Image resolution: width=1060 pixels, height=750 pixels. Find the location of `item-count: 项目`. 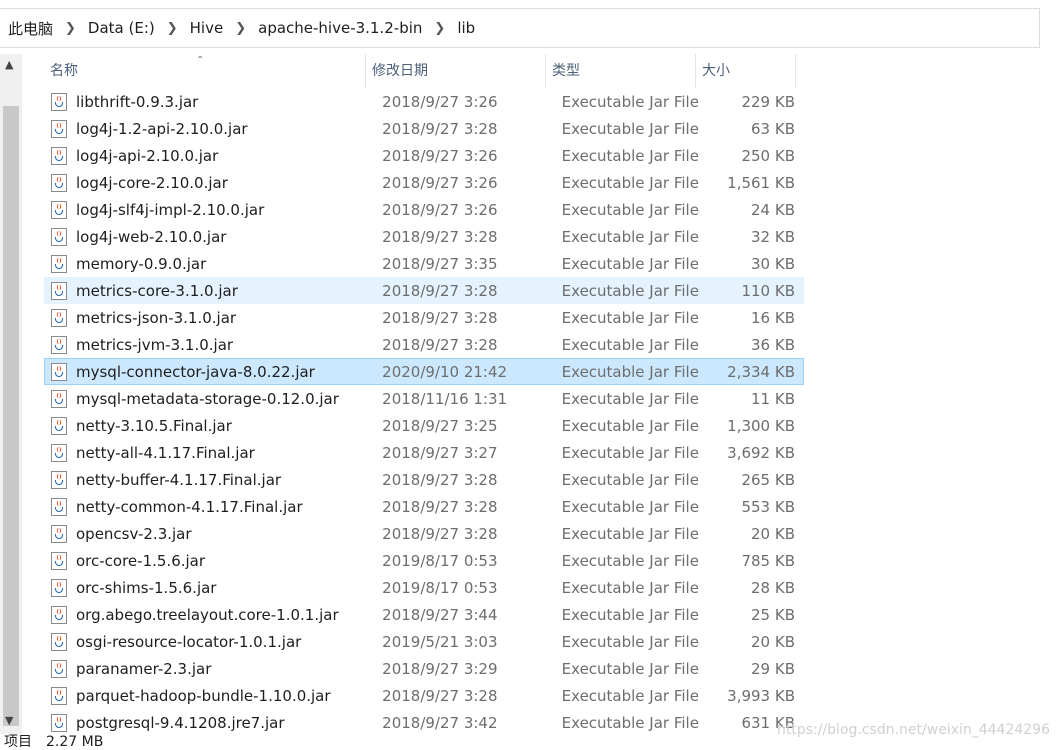

item-count: 项目 is located at coordinates (18, 742).